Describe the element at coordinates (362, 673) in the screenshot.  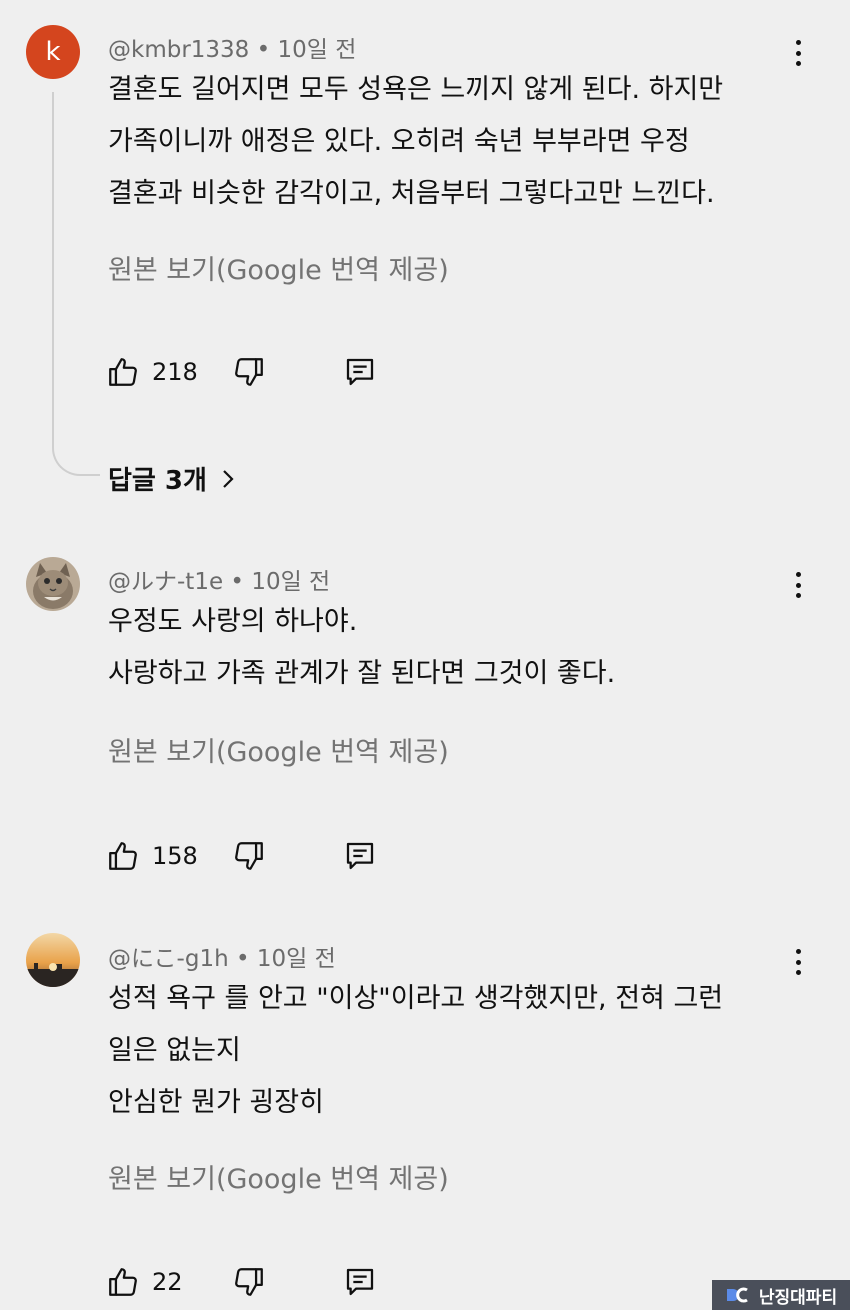
I see `comment-line: 사랑하고 가족 관계가 잘 된다면 그것이 좋다.` at that location.